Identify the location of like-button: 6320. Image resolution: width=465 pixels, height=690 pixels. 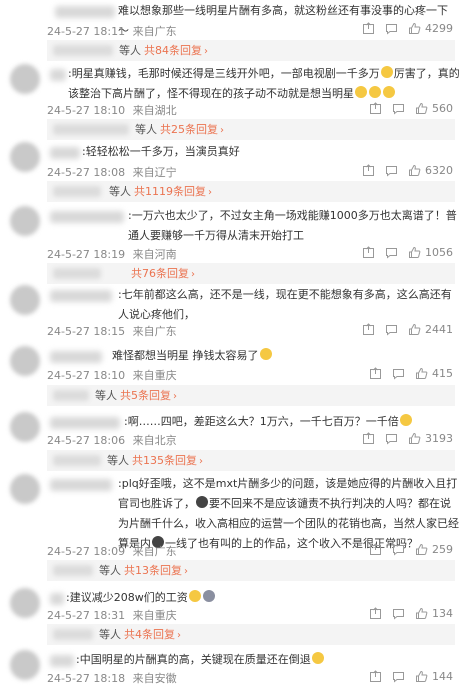
(430, 170).